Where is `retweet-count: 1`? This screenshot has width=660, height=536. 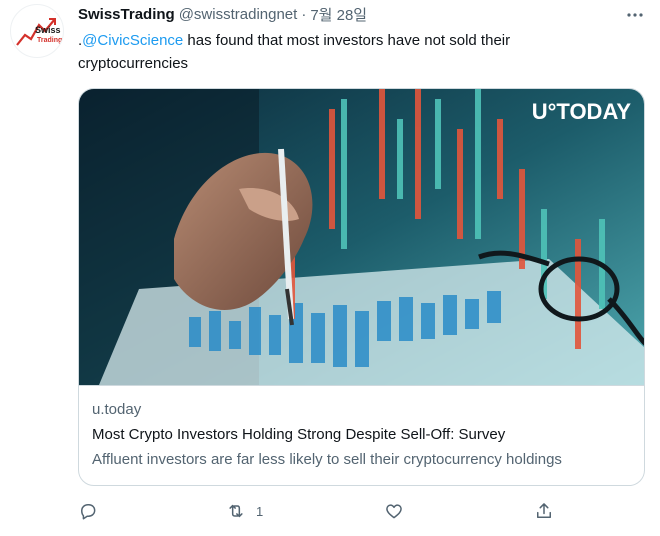
retweet-count: 1 is located at coordinates (260, 511).